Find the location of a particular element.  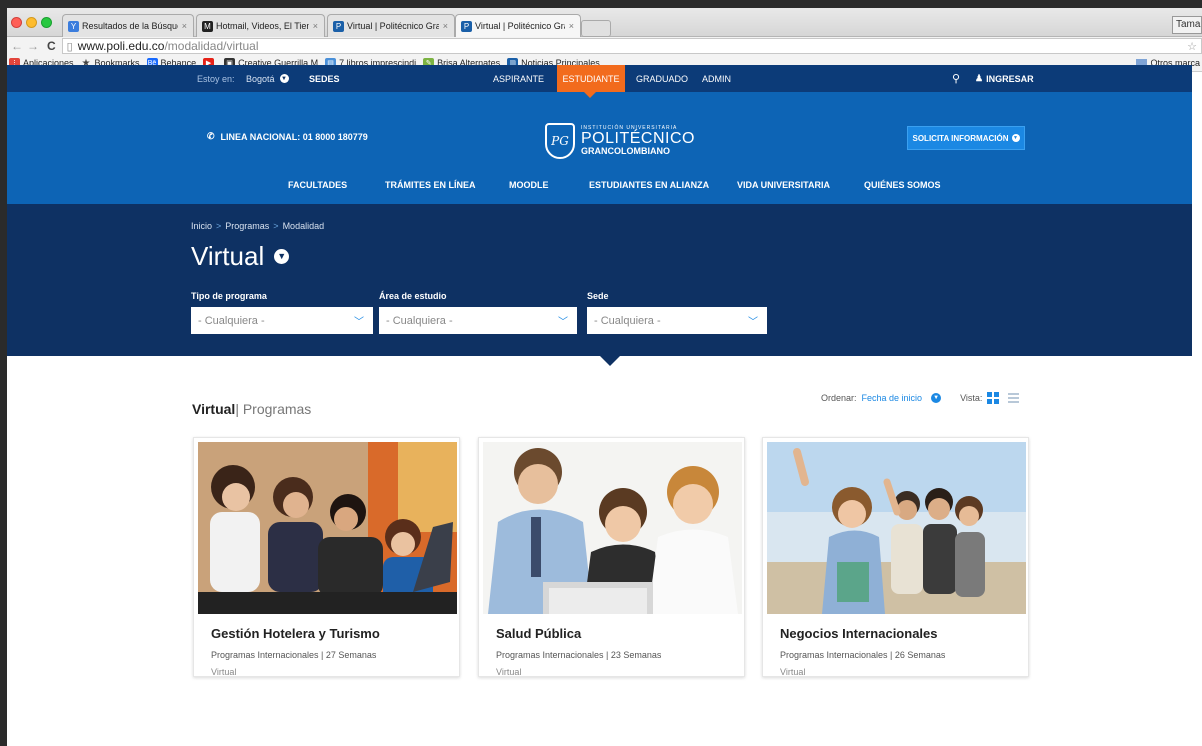

nav-quienes-somos: QUIÉNES SOMOS is located at coordinates (902, 185).